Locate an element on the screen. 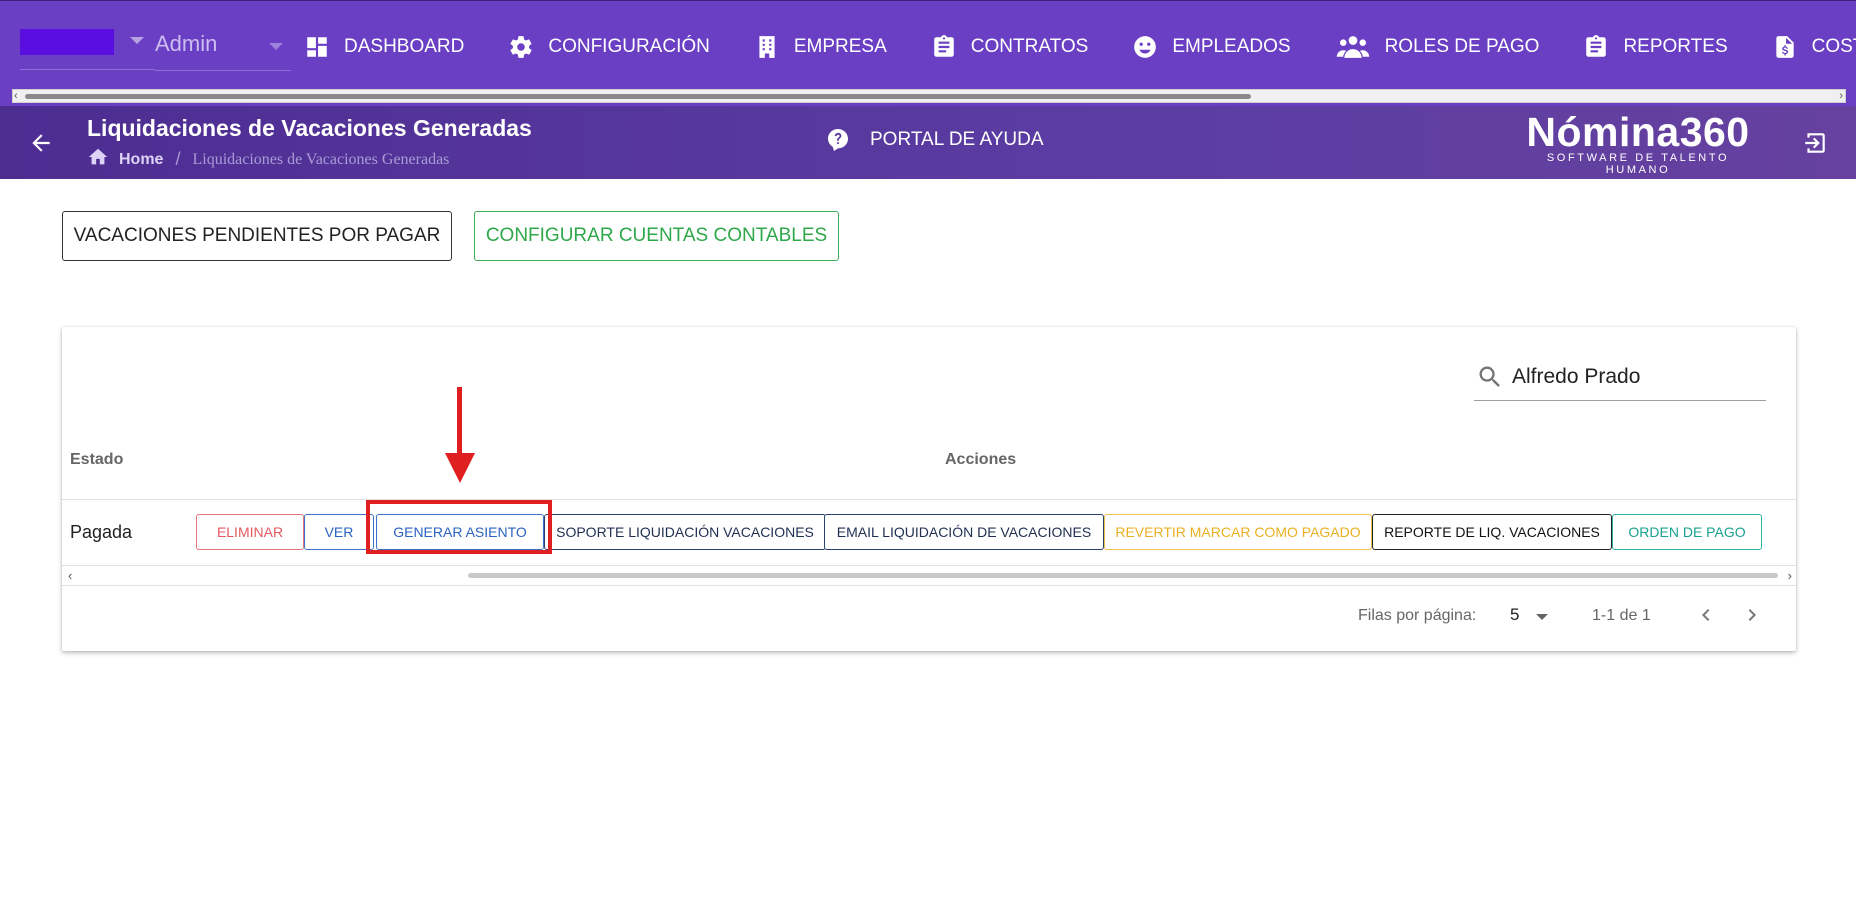 The height and width of the screenshot is (920, 1856). dashboard-icon is located at coordinates (317, 47).